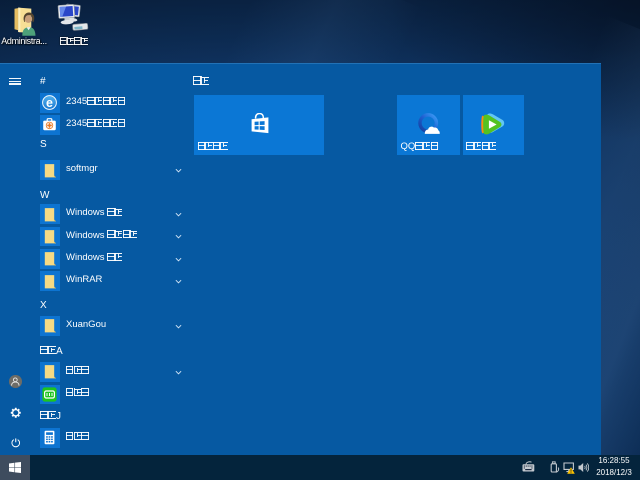 Image resolution: width=640 pixels, height=480 pixels. I want to click on svg-text: e, so click(49, 103).